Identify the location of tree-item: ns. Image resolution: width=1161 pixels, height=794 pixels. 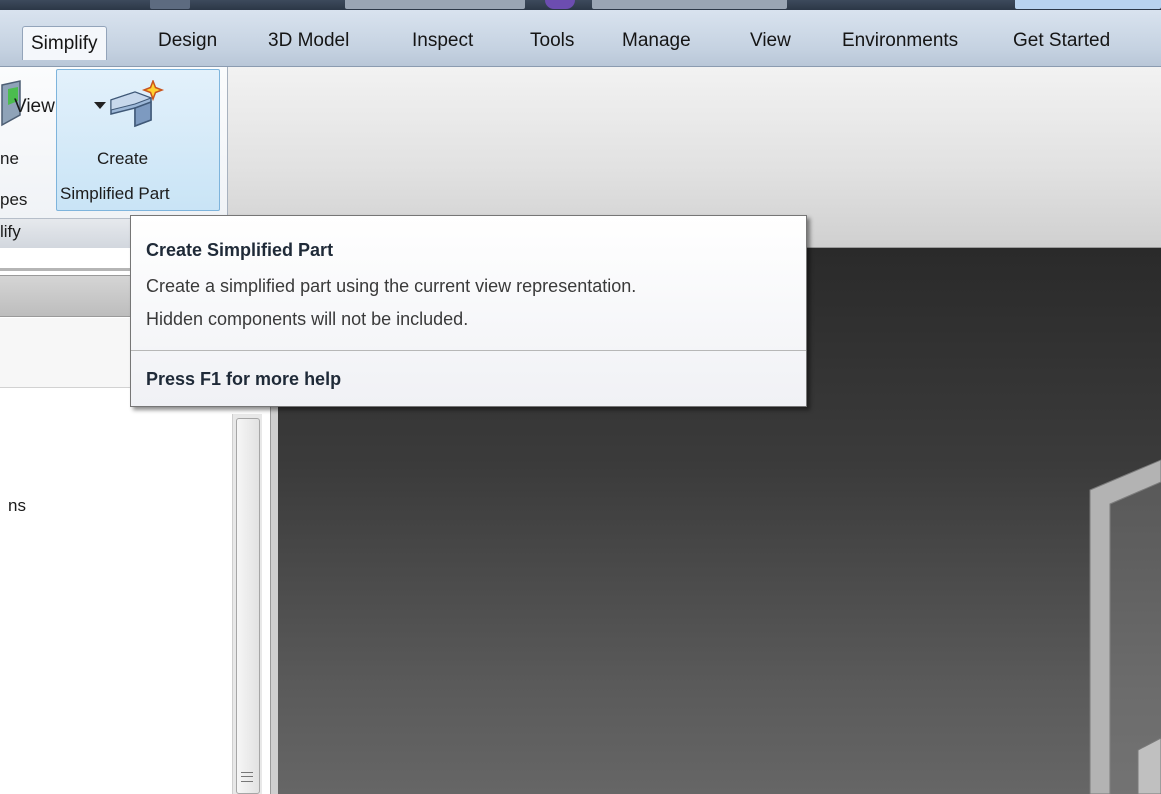
(17, 506).